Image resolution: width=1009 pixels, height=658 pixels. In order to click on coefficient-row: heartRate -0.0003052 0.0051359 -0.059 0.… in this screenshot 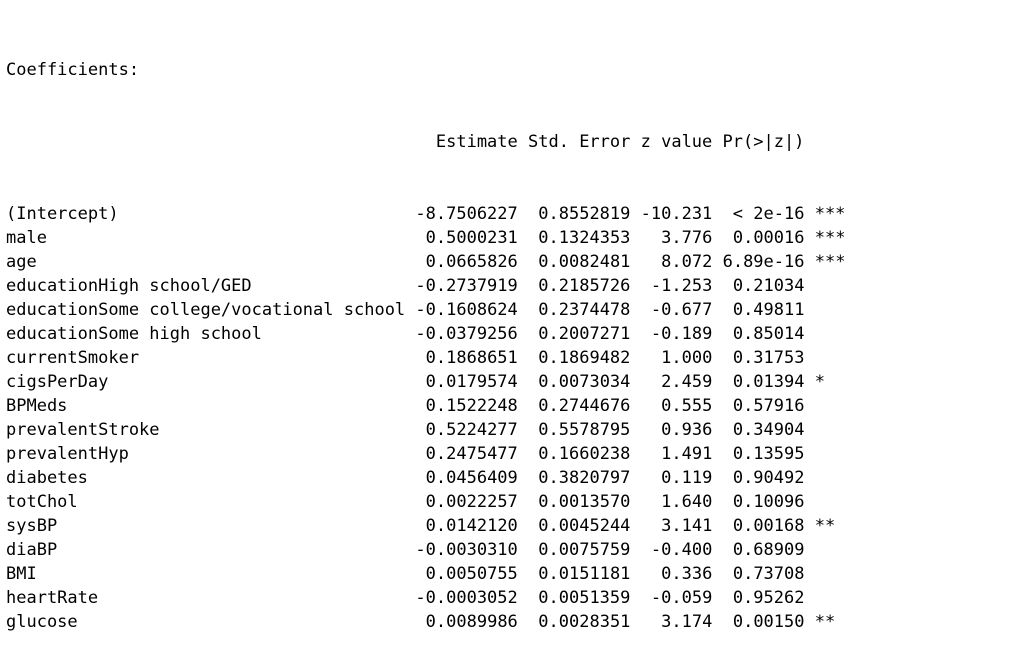, I will do `click(425, 598)`.